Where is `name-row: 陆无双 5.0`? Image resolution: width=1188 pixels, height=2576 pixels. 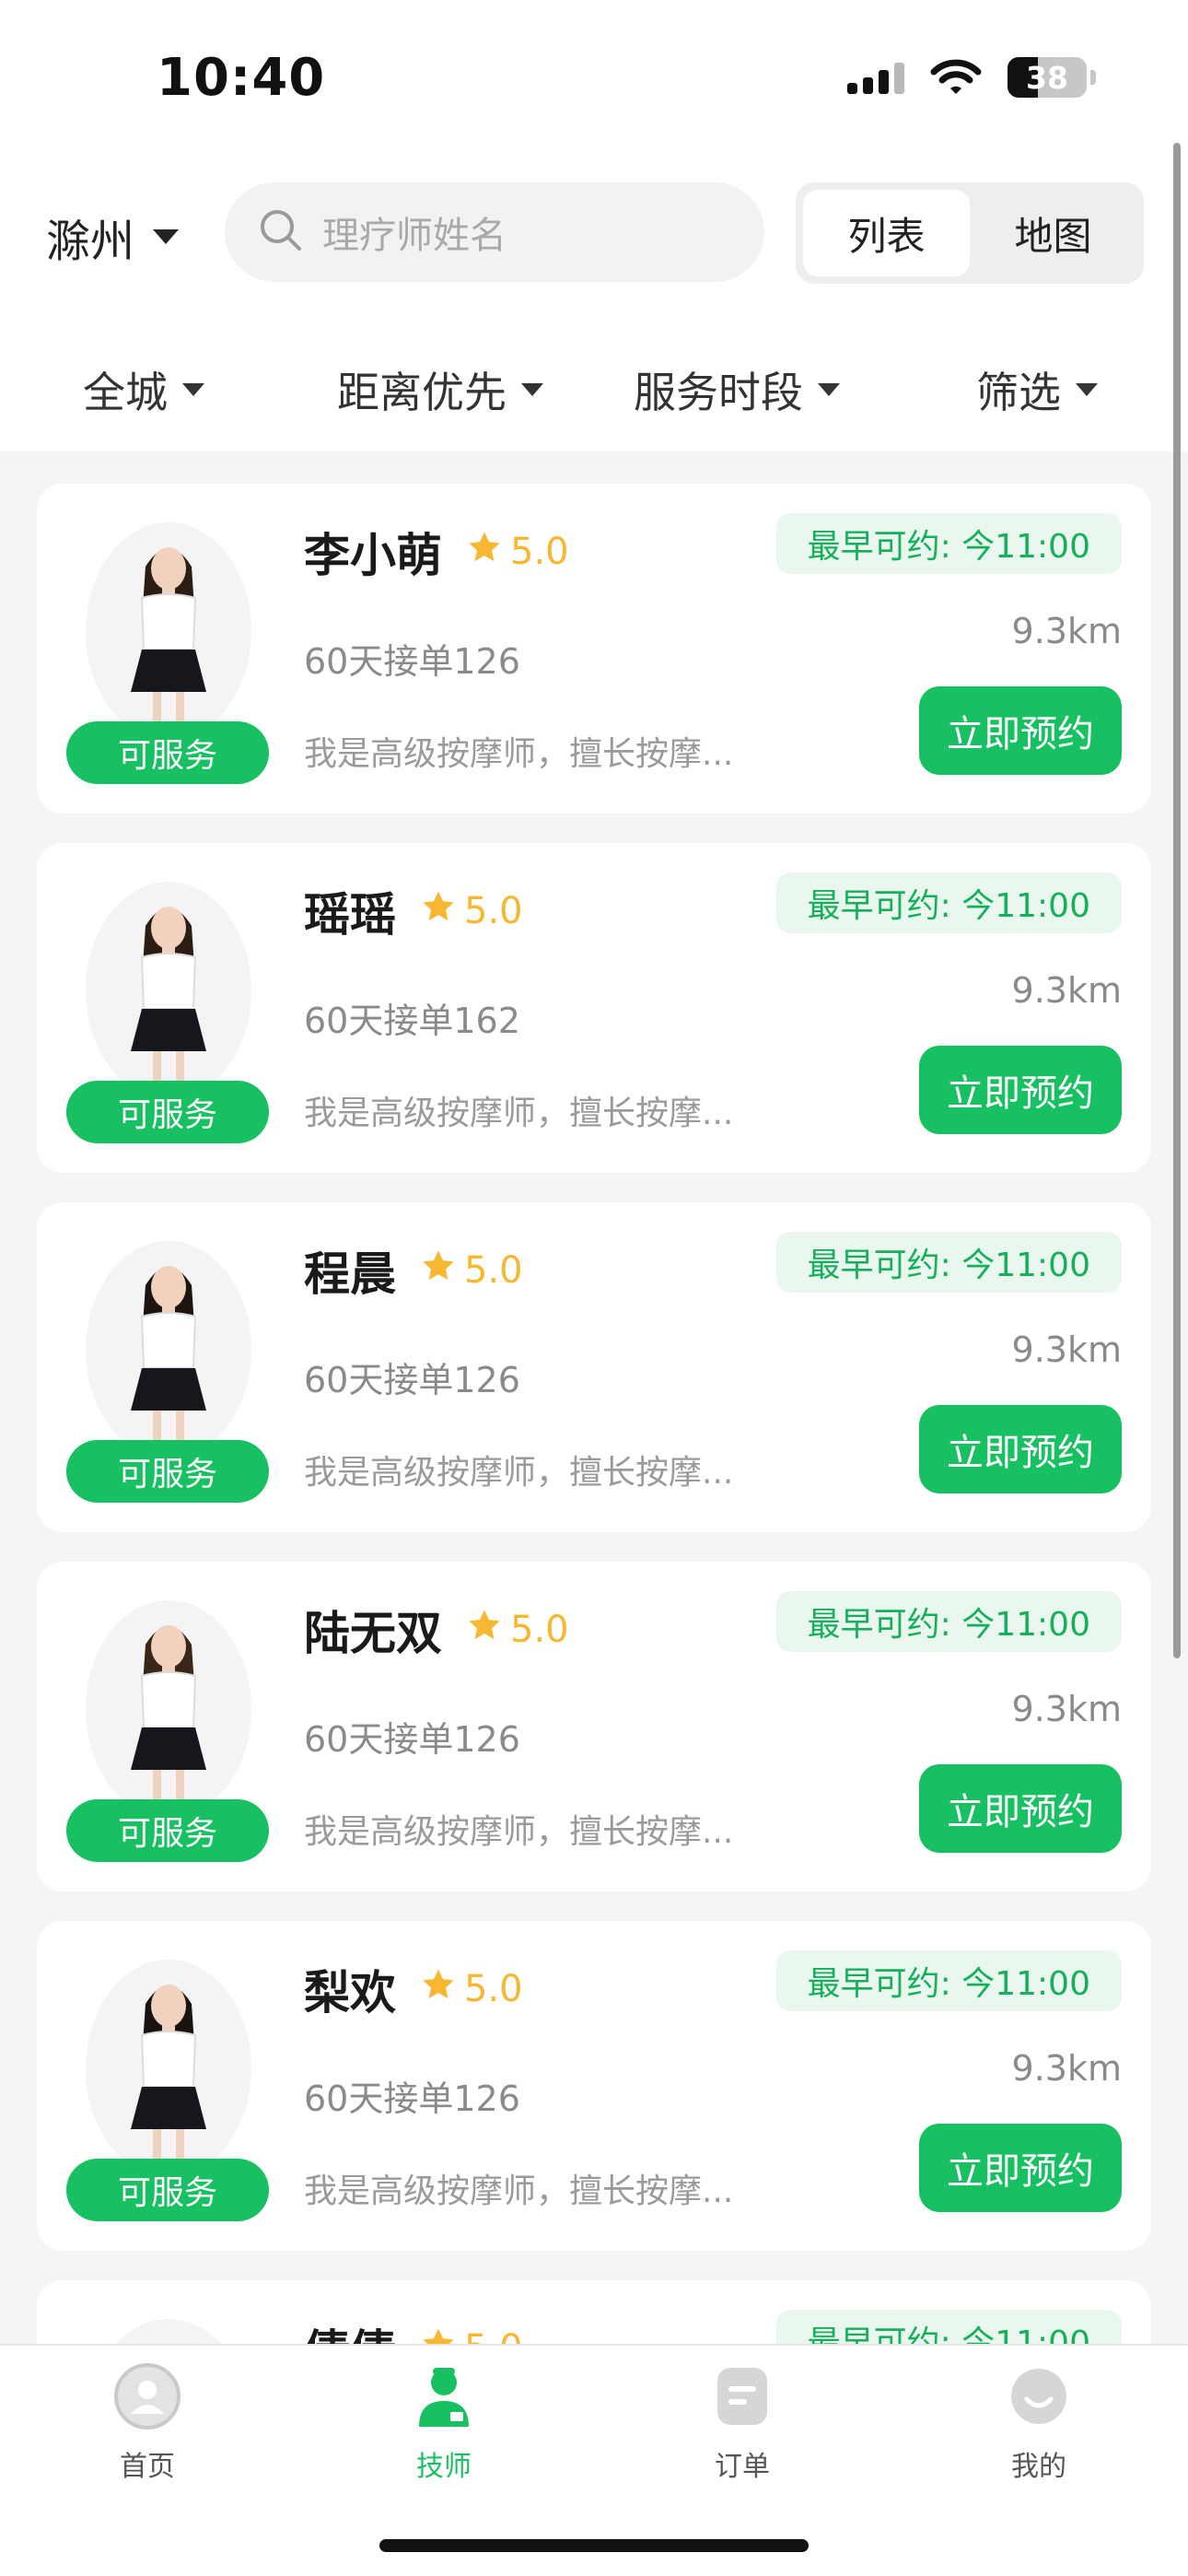 name-row: 陆无双 5.0 is located at coordinates (436, 1630).